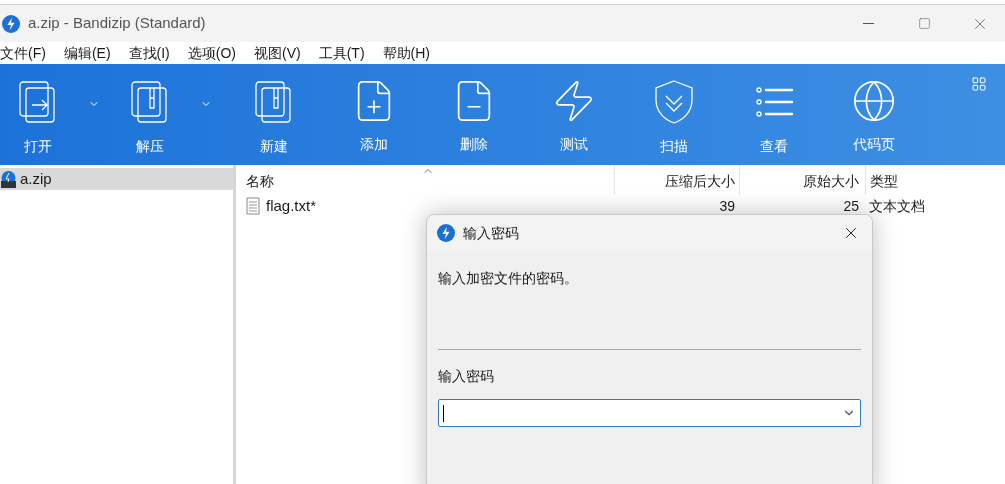 The height and width of the screenshot is (484, 1005). What do you see at coordinates (802, 180) in the screenshot?
I see `column-header: 原始大小` at bounding box center [802, 180].